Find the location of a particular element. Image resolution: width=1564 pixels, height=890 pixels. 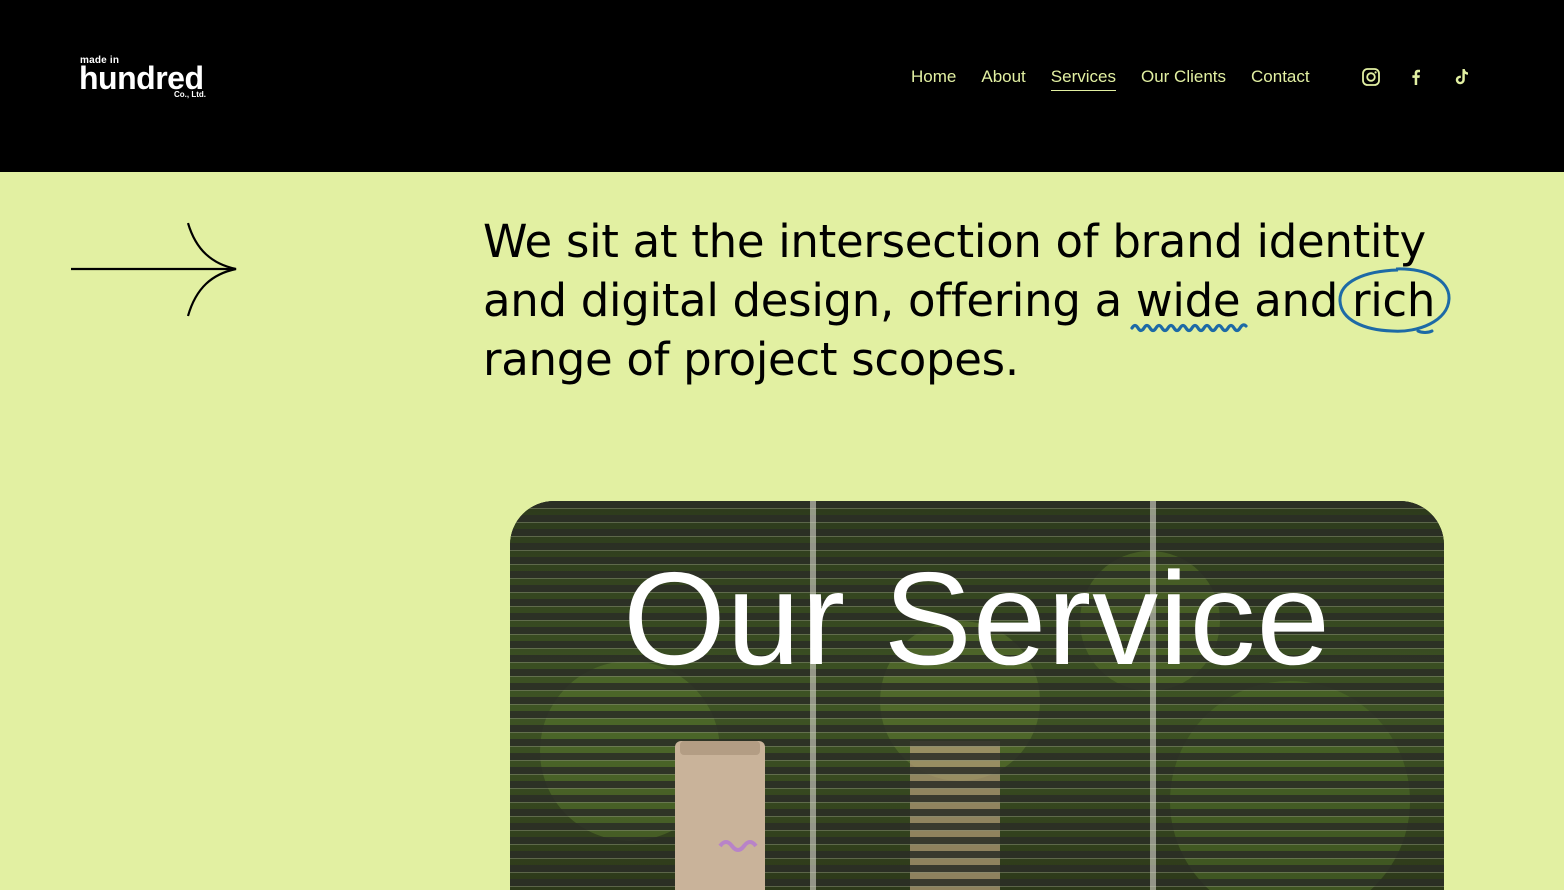

circle-annotation is located at coordinates (1394, 300).